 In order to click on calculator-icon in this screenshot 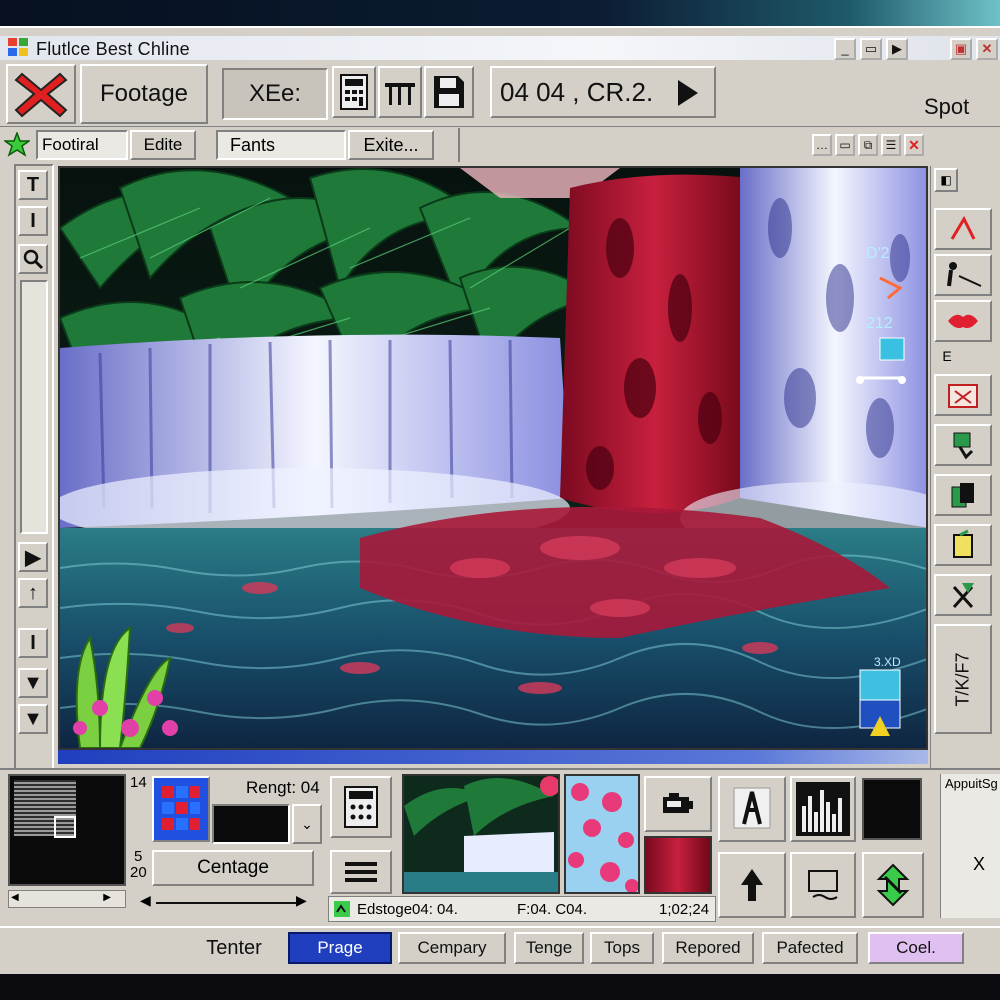, I will do `click(354, 92)`.